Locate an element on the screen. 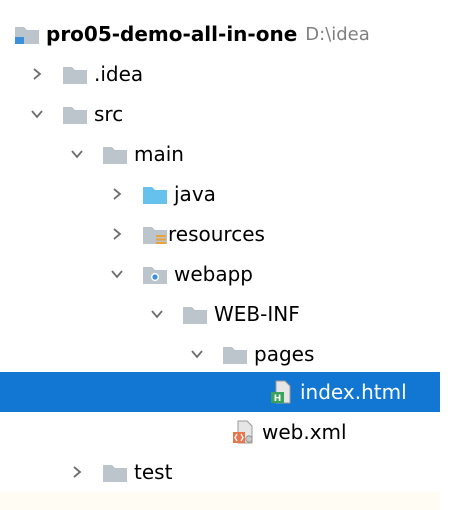 The image size is (472, 510). tree-item-idea: .idea is located at coordinates (220, 74).